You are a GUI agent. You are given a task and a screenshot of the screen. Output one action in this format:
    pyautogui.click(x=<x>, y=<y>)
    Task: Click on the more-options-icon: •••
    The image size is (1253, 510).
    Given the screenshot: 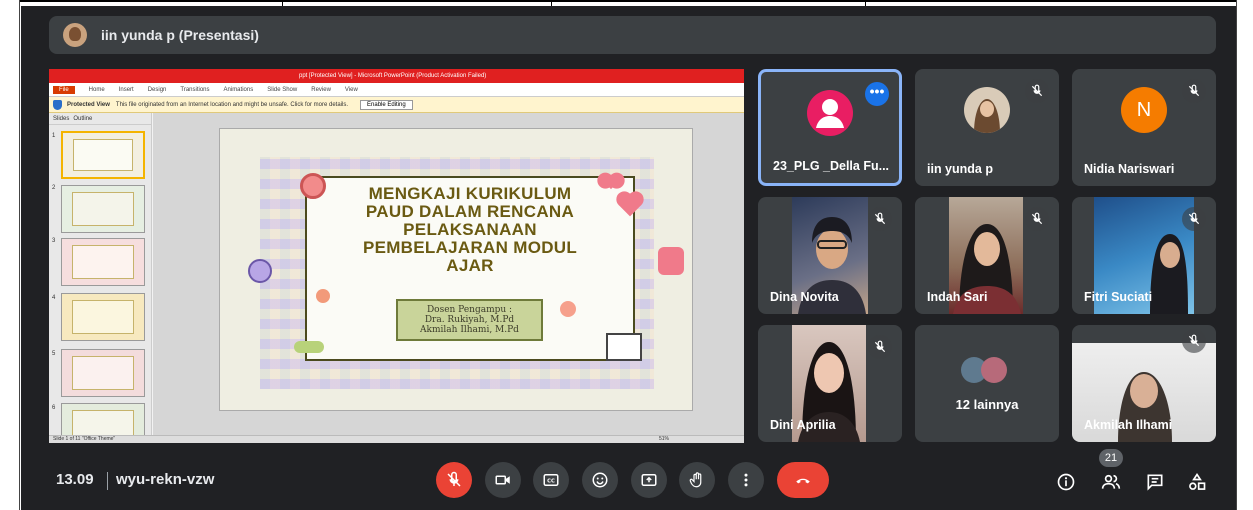 What is the action you would take?
    pyautogui.click(x=877, y=94)
    